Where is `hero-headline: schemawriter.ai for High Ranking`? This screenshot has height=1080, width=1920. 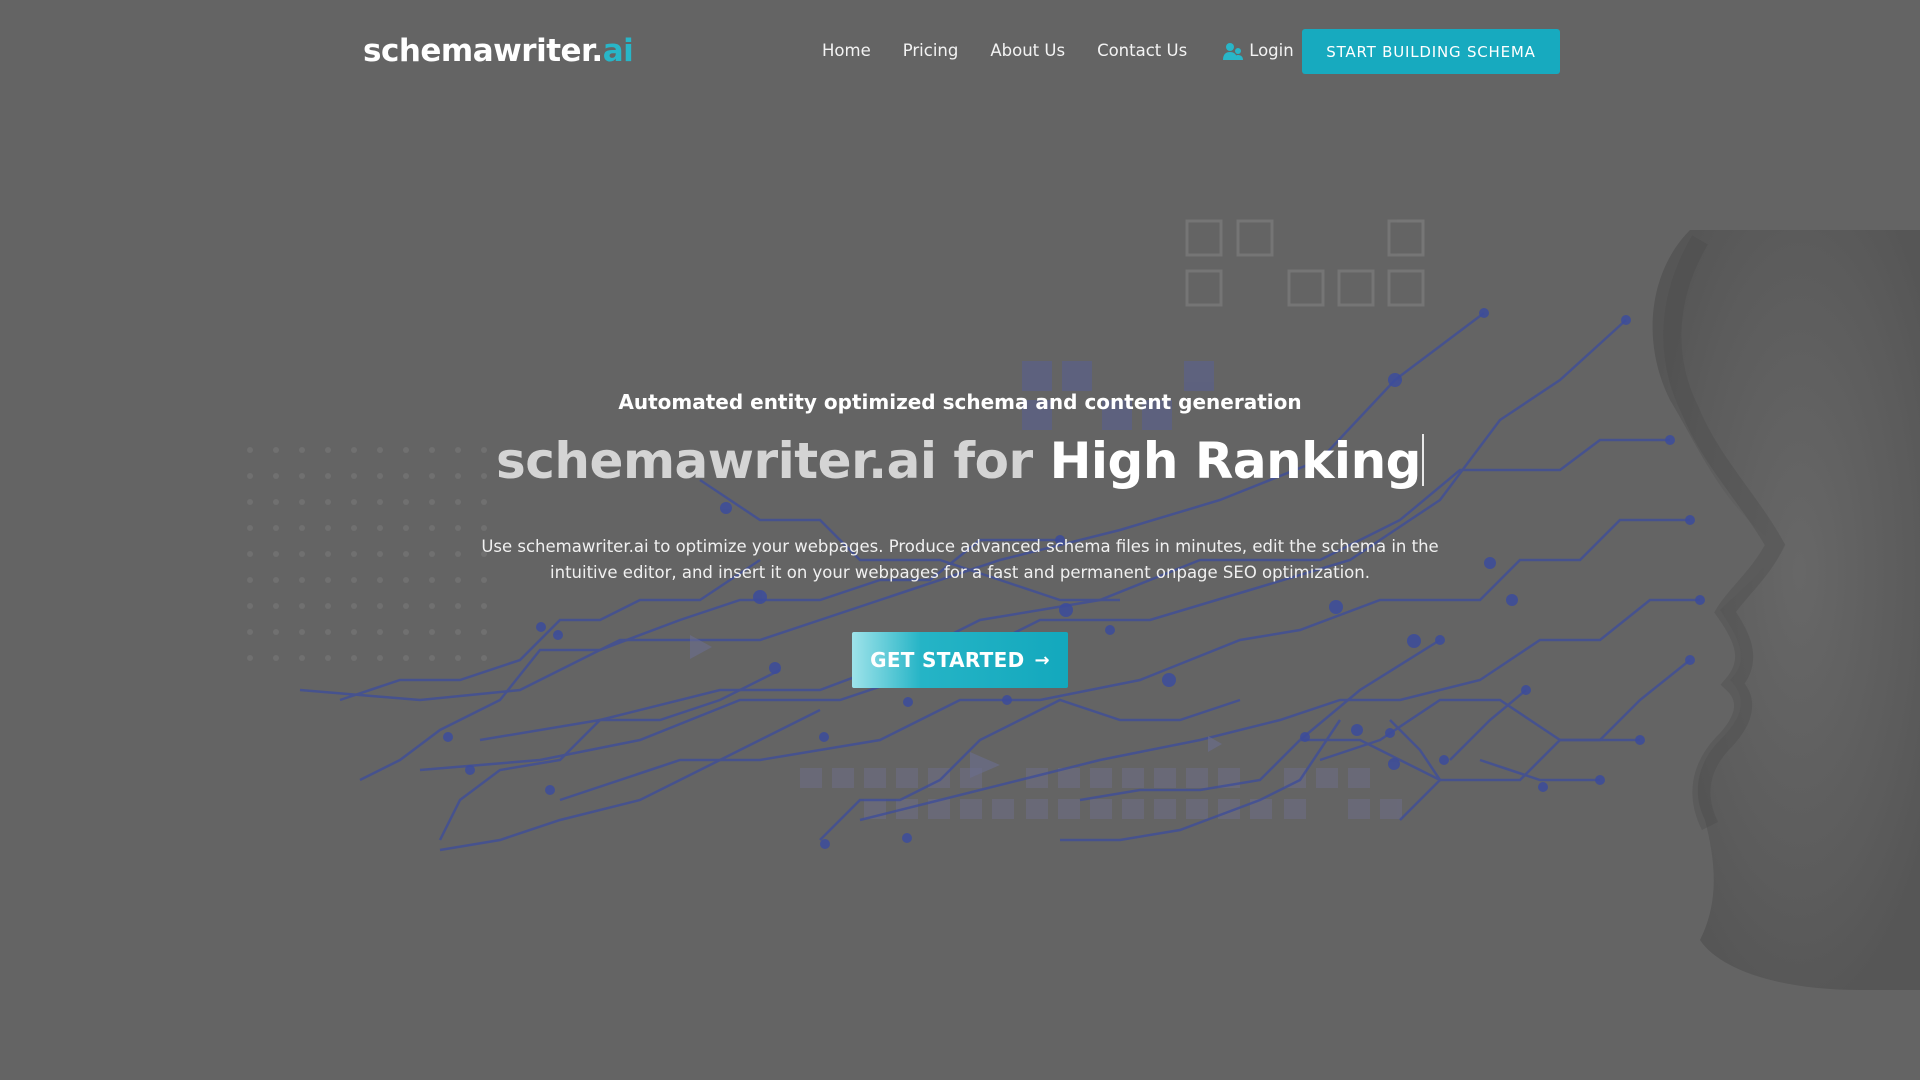 hero-headline: schemawriter.ai for High Ranking is located at coordinates (960, 461).